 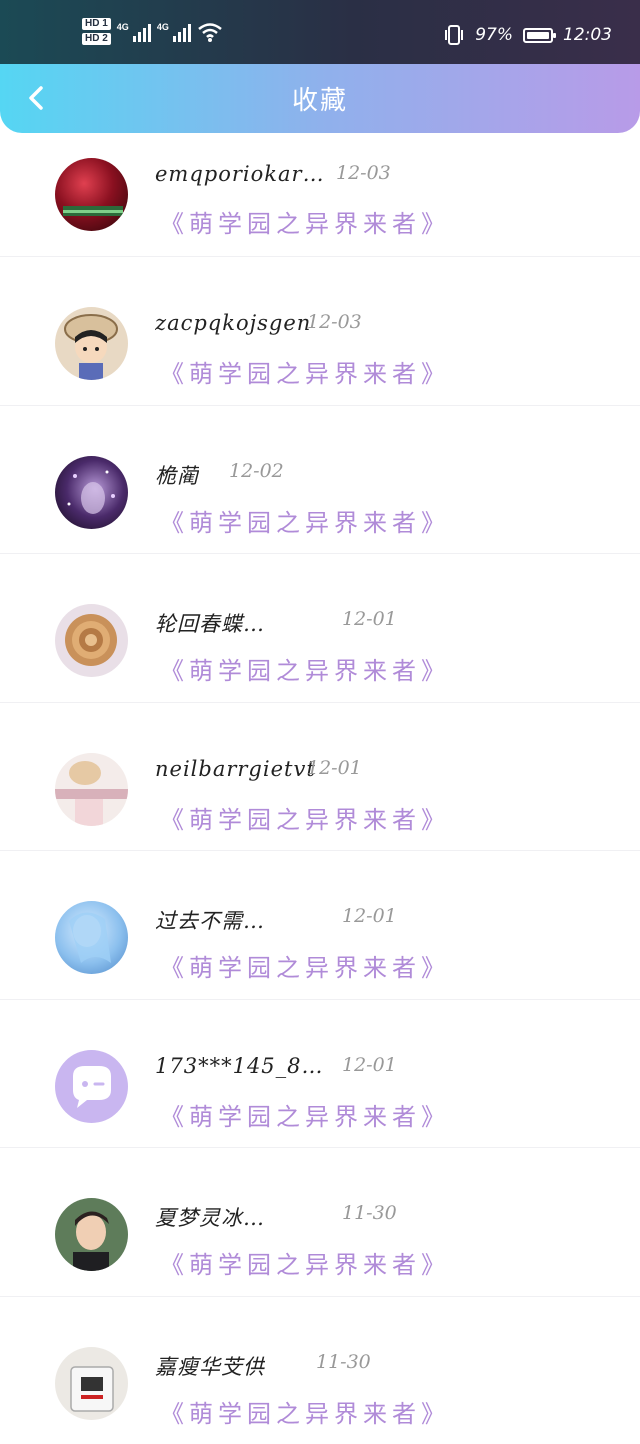 I want to click on hd1-badge: HD 1, so click(x=96, y=24).